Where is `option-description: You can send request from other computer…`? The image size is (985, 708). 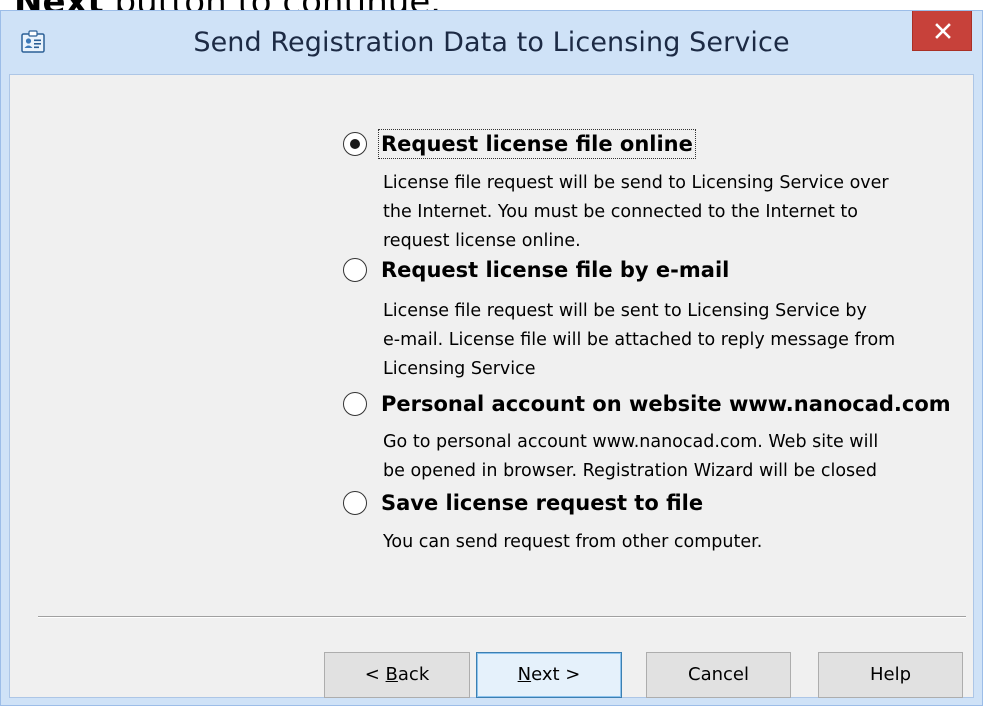
option-description: You can send request from other computer… is located at coordinates (673, 542).